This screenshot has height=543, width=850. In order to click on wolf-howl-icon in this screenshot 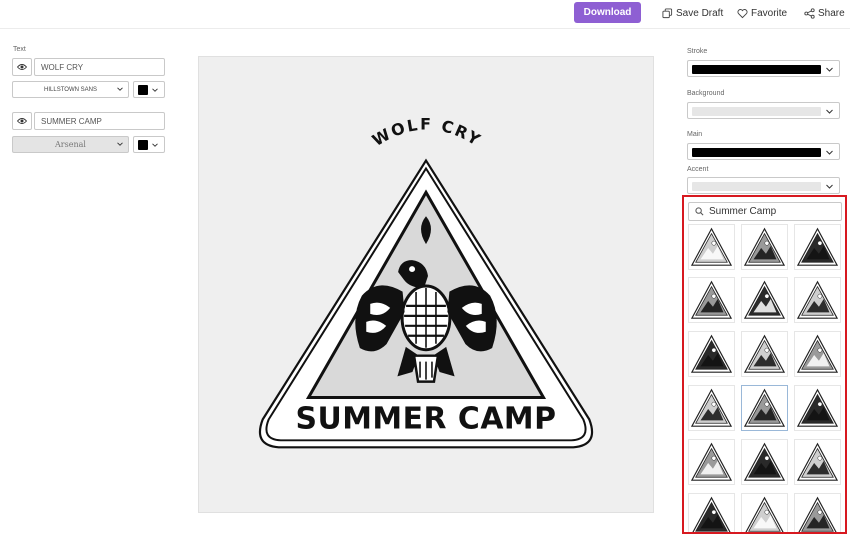, I will do `click(817, 407)`.